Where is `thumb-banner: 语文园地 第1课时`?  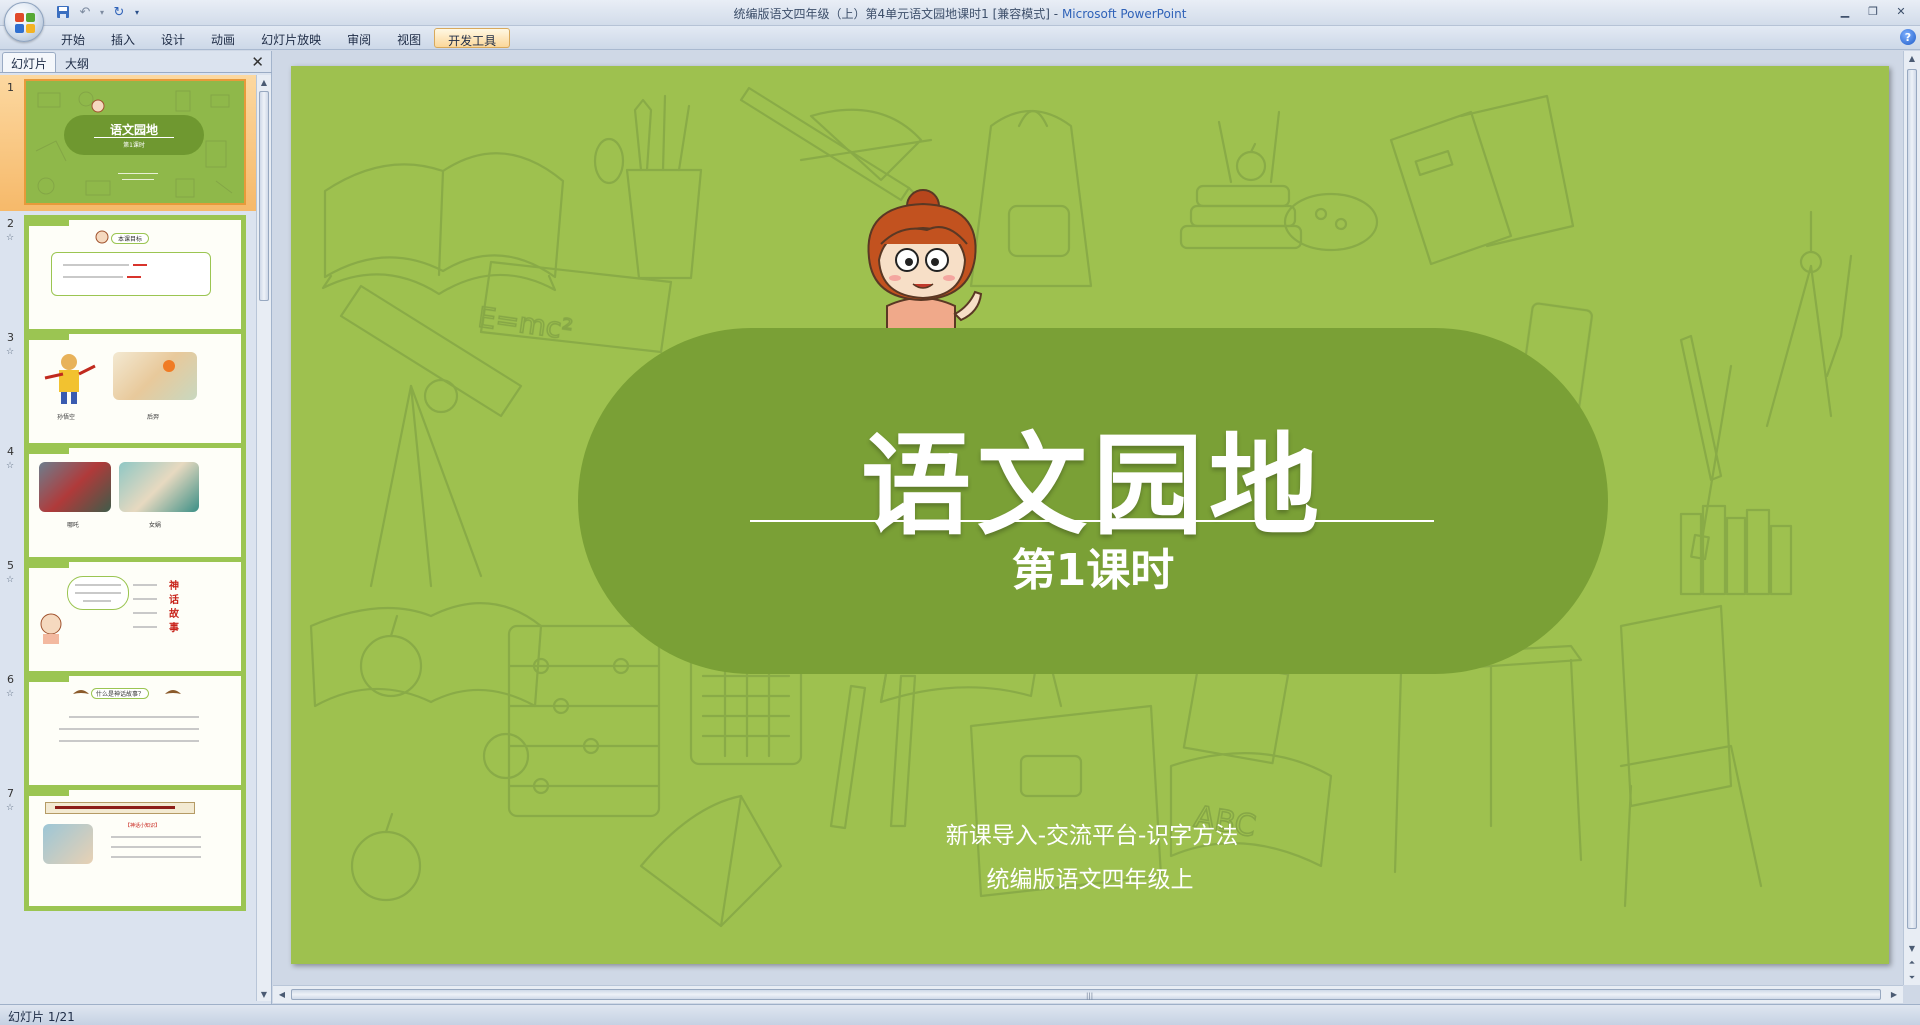
thumb-banner: 语文园地 第1课时 is located at coordinates (134, 135).